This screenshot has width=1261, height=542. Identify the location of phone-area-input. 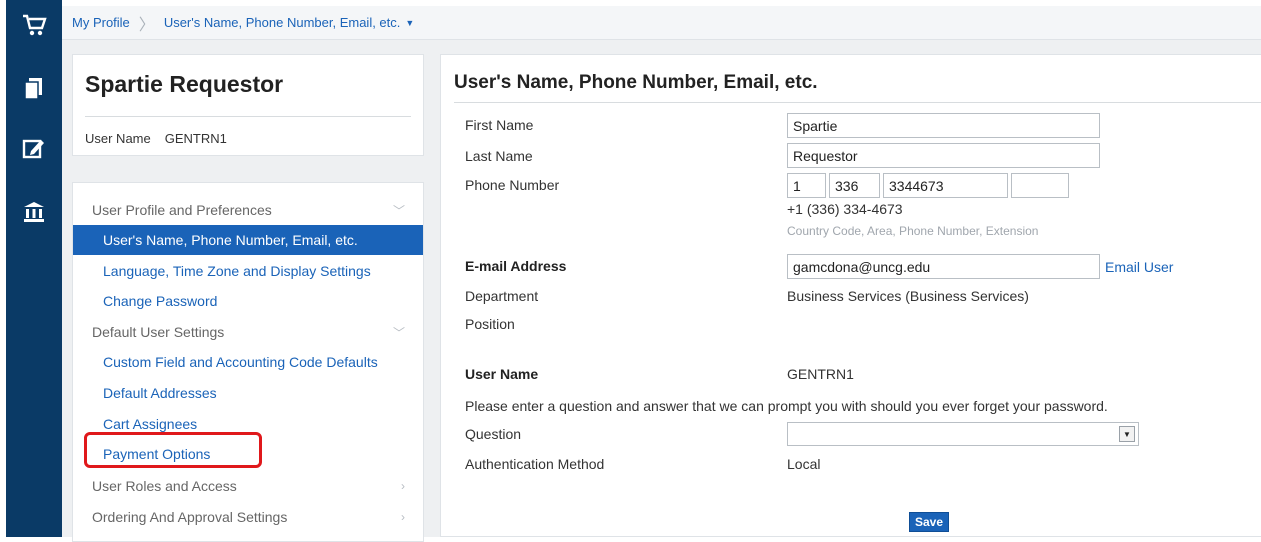
(854, 185).